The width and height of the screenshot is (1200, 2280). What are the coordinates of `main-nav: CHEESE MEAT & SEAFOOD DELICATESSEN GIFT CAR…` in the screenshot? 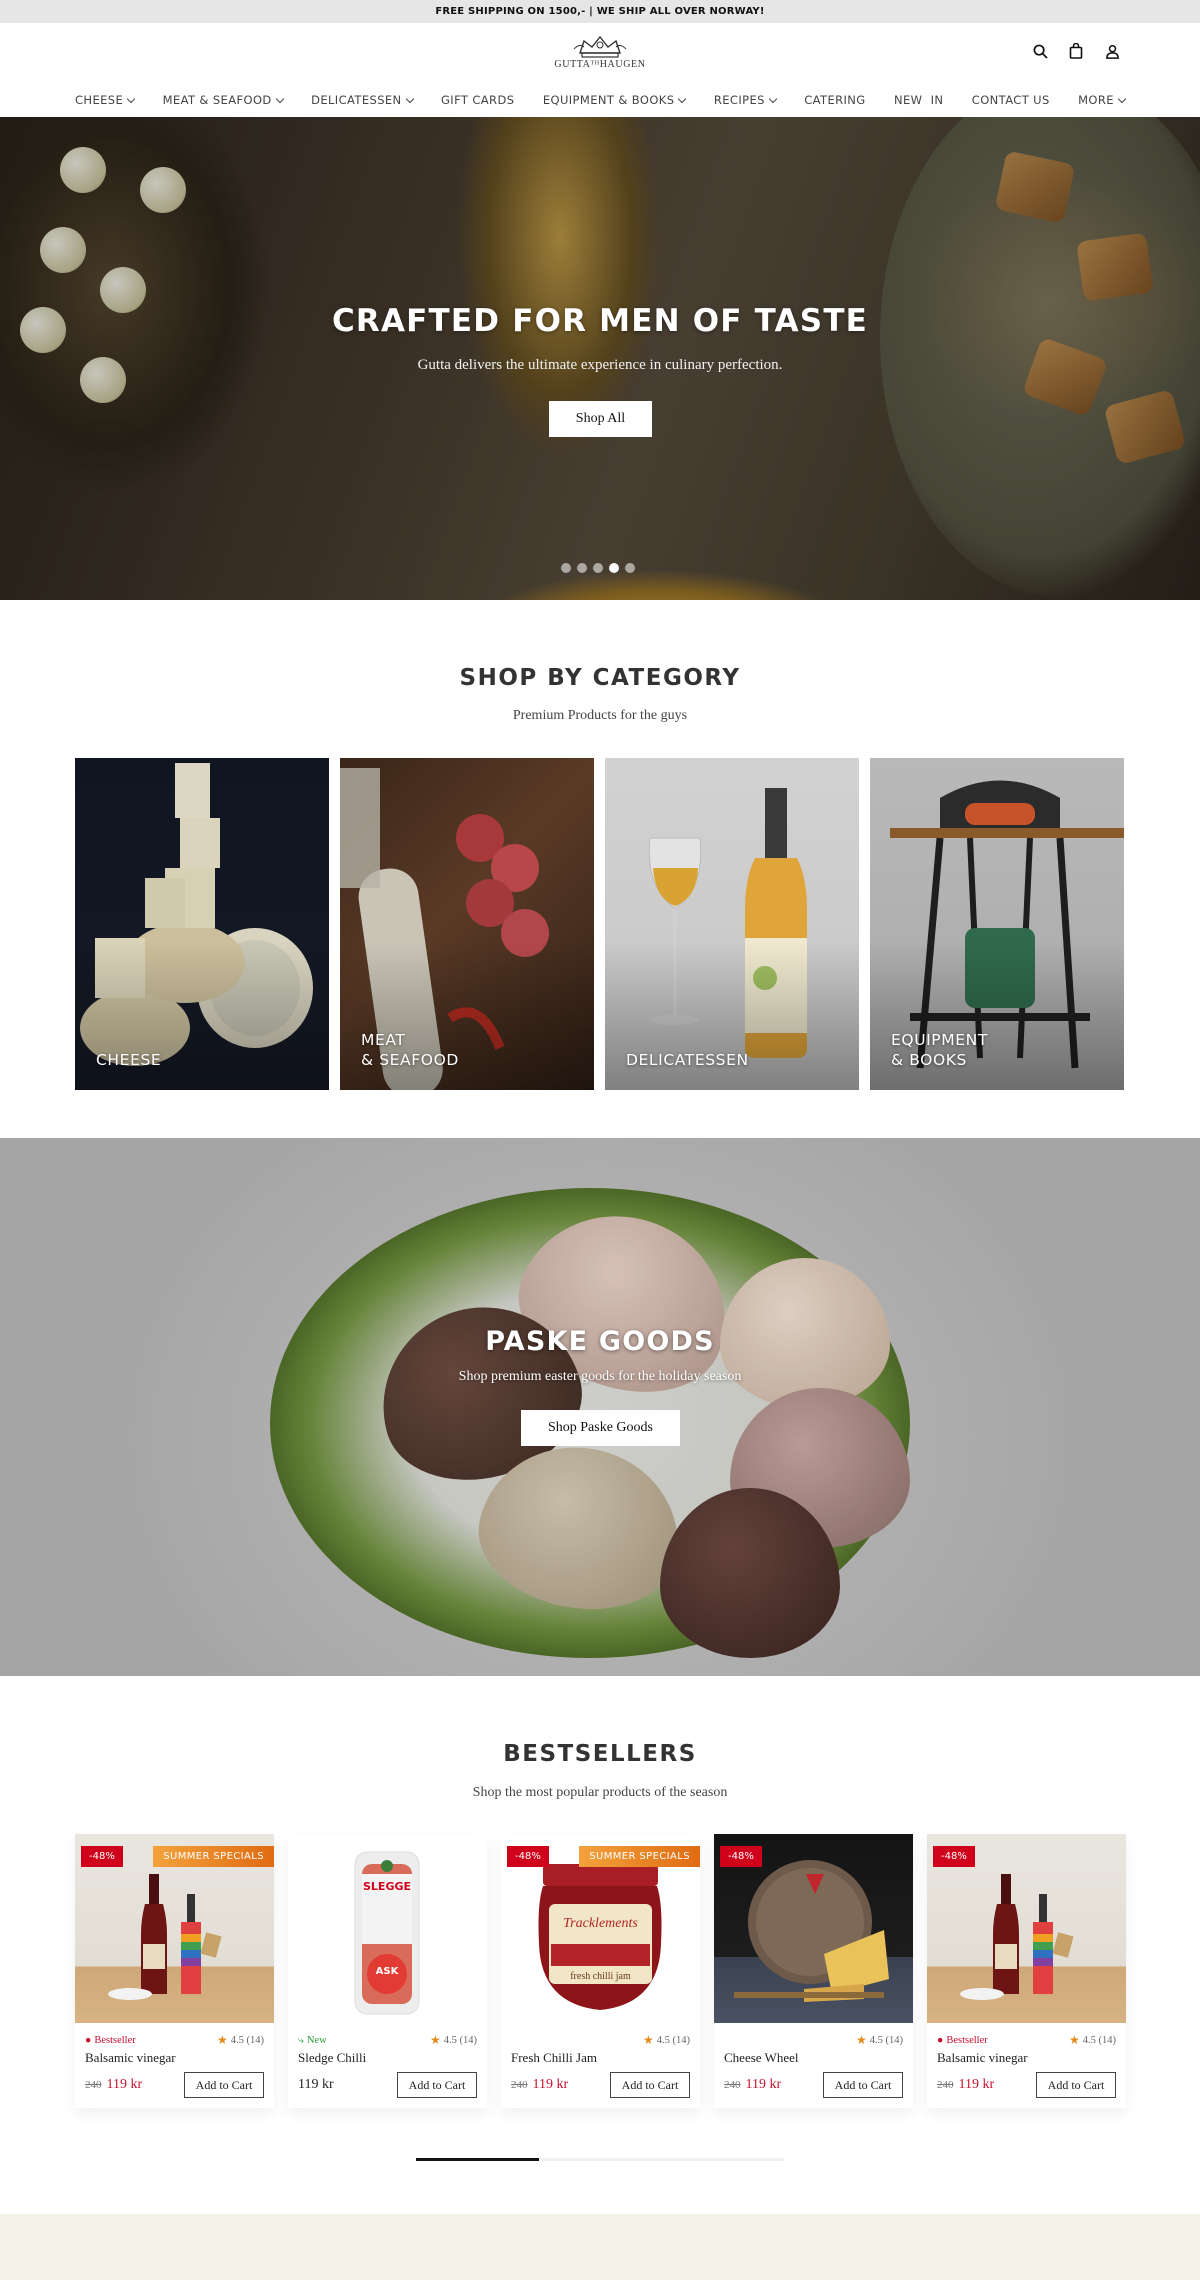 It's located at (601, 100).